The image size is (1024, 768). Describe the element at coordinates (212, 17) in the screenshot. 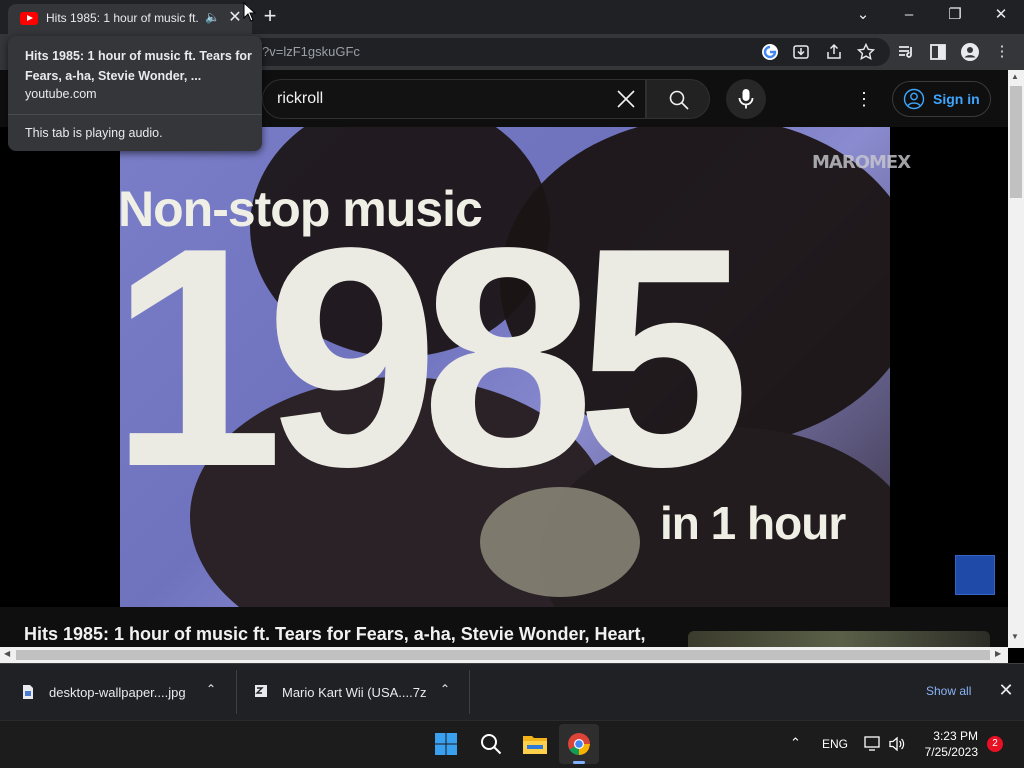

I see `speaker-icon: 🔈` at that location.